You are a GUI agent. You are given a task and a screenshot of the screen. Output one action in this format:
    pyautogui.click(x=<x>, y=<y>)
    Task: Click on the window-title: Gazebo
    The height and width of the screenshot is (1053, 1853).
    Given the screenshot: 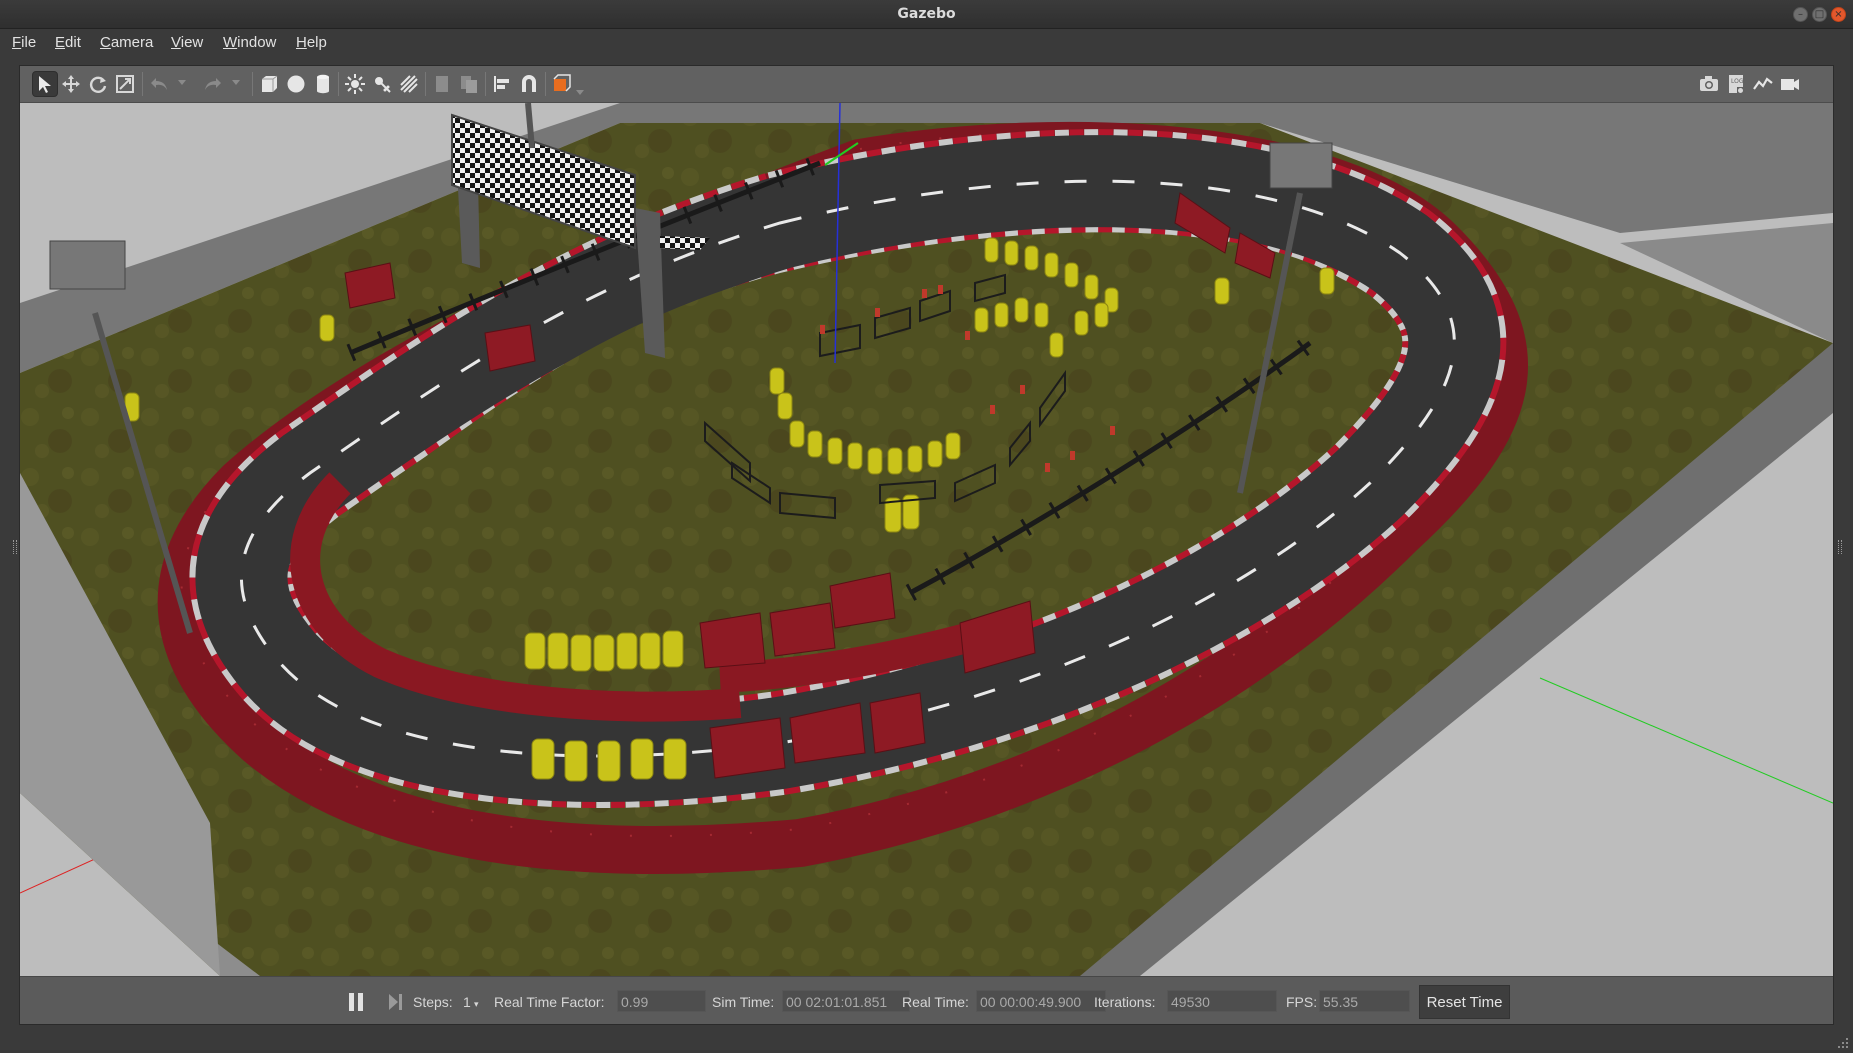 What is the action you would take?
    pyautogui.click(x=926, y=14)
    